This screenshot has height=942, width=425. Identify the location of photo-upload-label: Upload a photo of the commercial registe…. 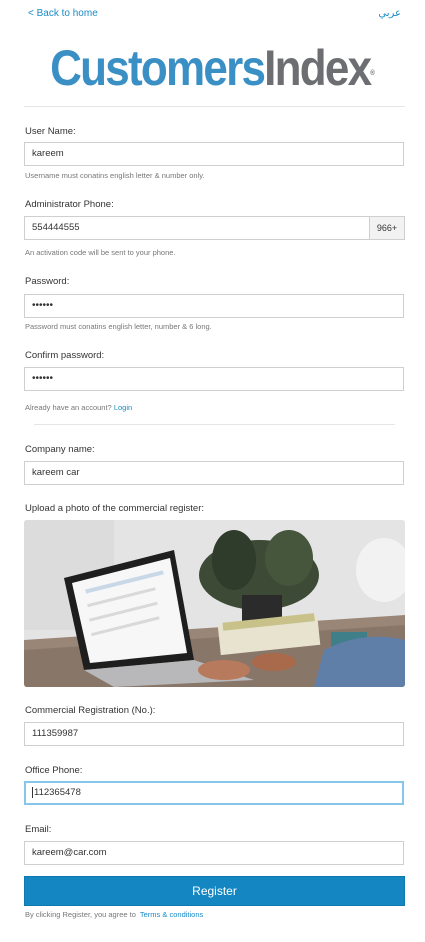
(115, 508).